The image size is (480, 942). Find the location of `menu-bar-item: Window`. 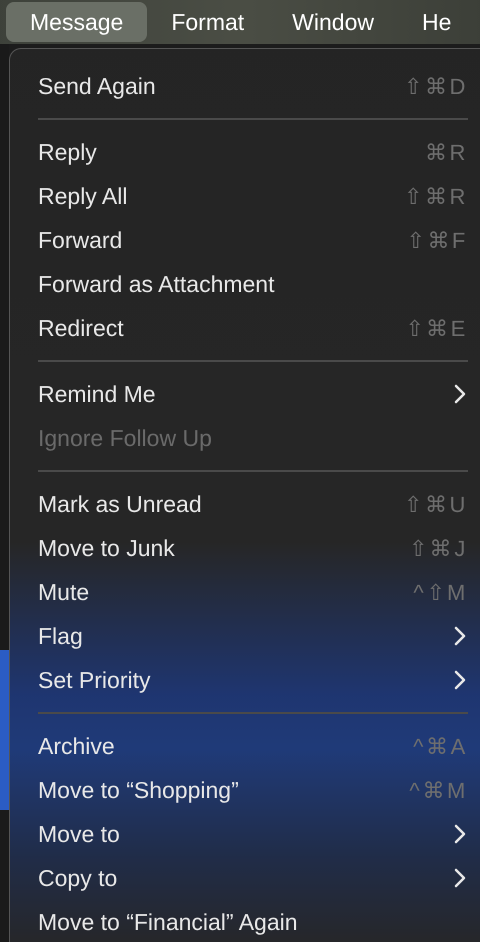

menu-bar-item: Window is located at coordinates (333, 22).